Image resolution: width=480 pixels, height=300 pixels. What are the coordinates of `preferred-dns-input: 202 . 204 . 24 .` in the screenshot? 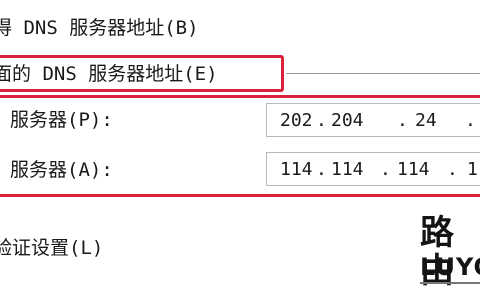 It's located at (373, 120).